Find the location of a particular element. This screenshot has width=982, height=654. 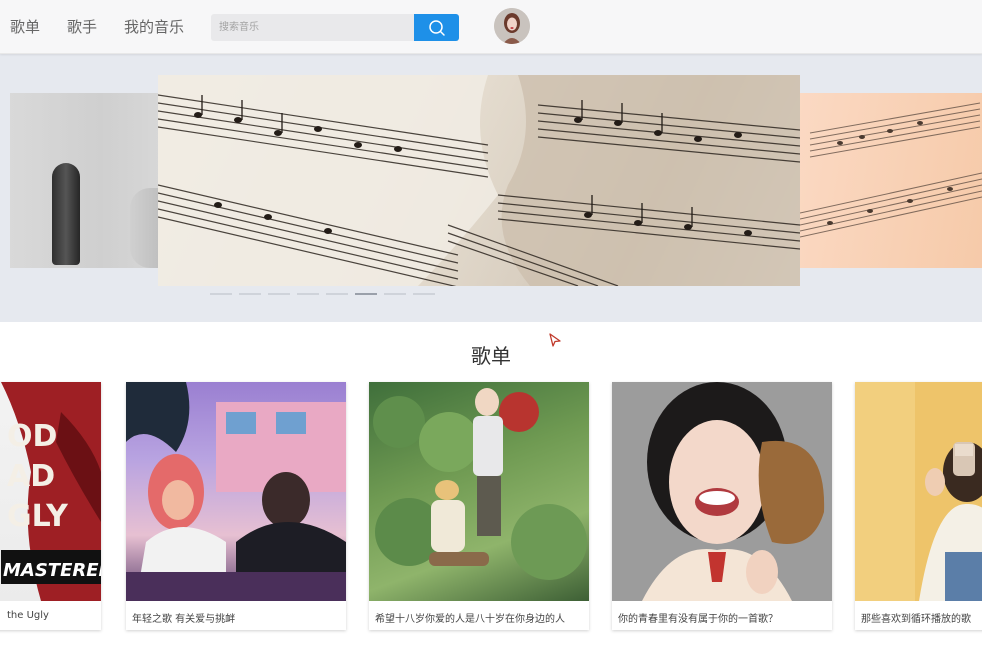

microphone-image is located at coordinates (66, 214).